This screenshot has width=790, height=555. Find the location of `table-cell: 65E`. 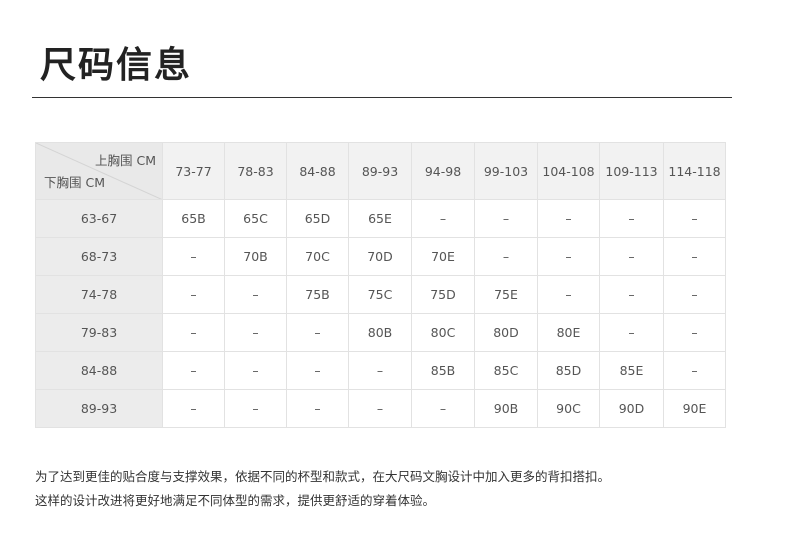

table-cell: 65E is located at coordinates (380, 218).